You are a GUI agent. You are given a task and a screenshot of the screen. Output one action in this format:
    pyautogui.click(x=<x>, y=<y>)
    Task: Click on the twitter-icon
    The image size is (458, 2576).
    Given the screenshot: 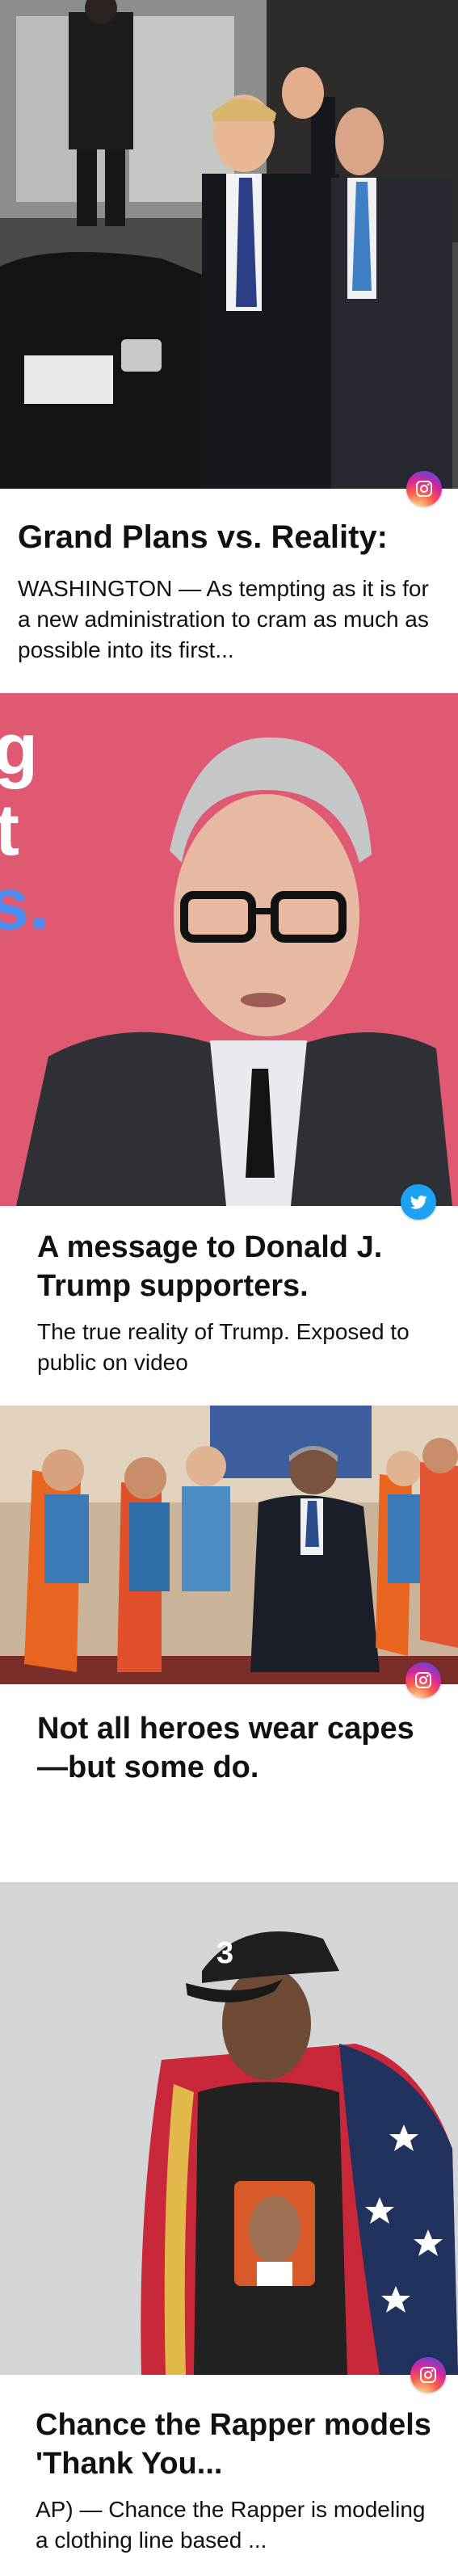 What is the action you would take?
    pyautogui.click(x=418, y=1202)
    